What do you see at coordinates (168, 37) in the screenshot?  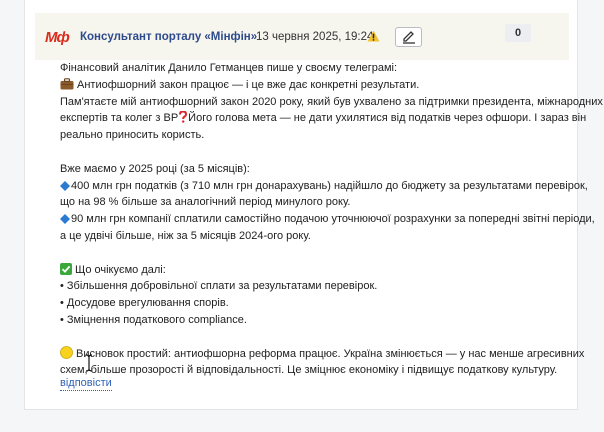 I see `author-name: Консультант порталу «Мінфін»` at bounding box center [168, 37].